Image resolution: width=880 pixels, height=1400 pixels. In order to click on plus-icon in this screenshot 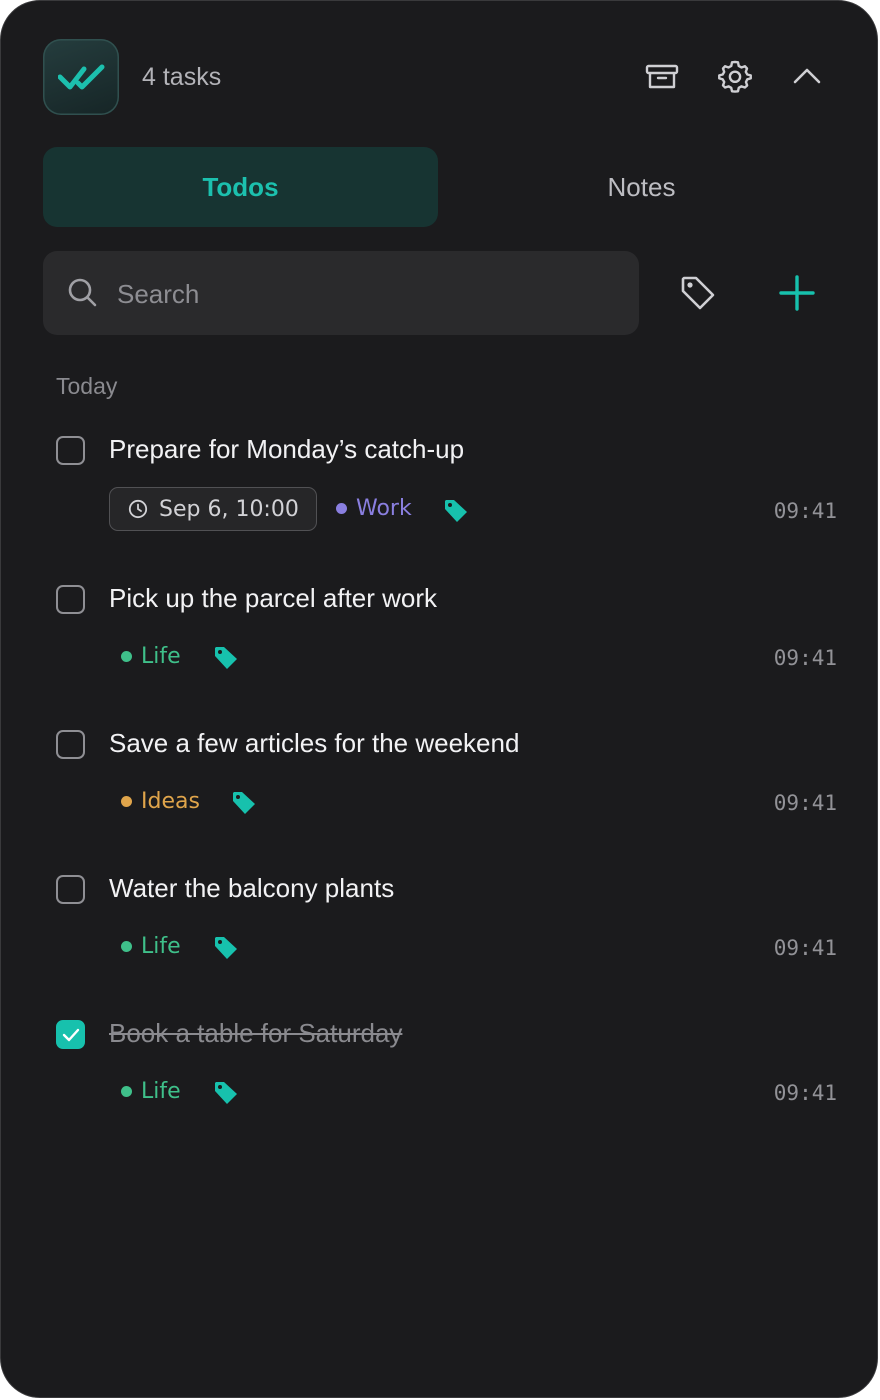, I will do `click(797, 293)`.